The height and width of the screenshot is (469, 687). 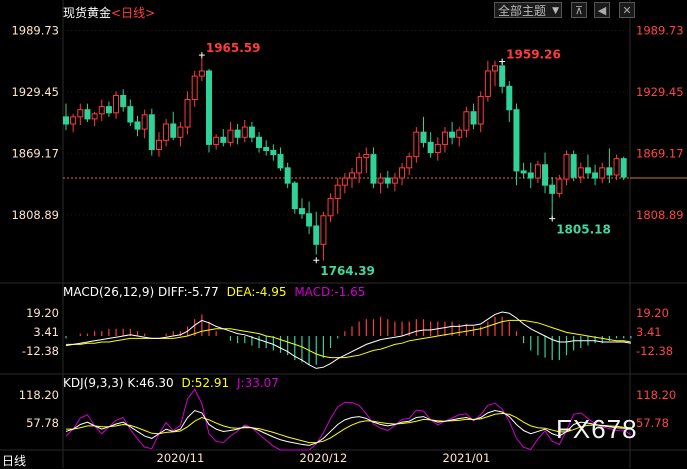 I want to click on price-tick-left: 1808.89, so click(x=35, y=215).